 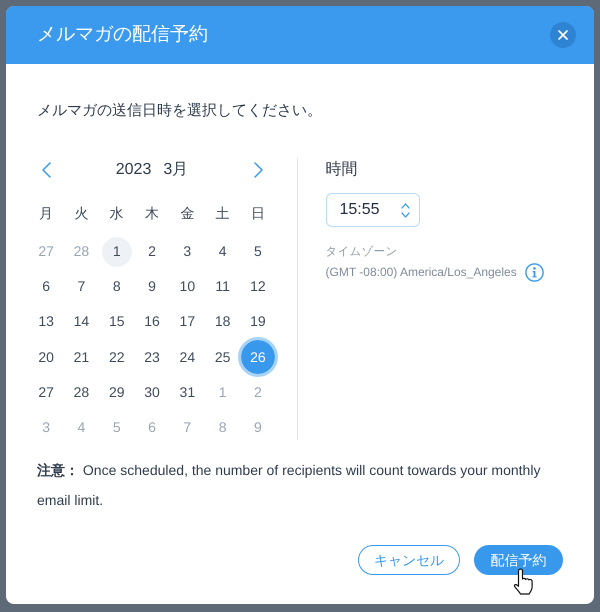 What do you see at coordinates (180, 111) in the screenshot?
I see `instruction-text: メルマガの送信日時を選択してください。` at bounding box center [180, 111].